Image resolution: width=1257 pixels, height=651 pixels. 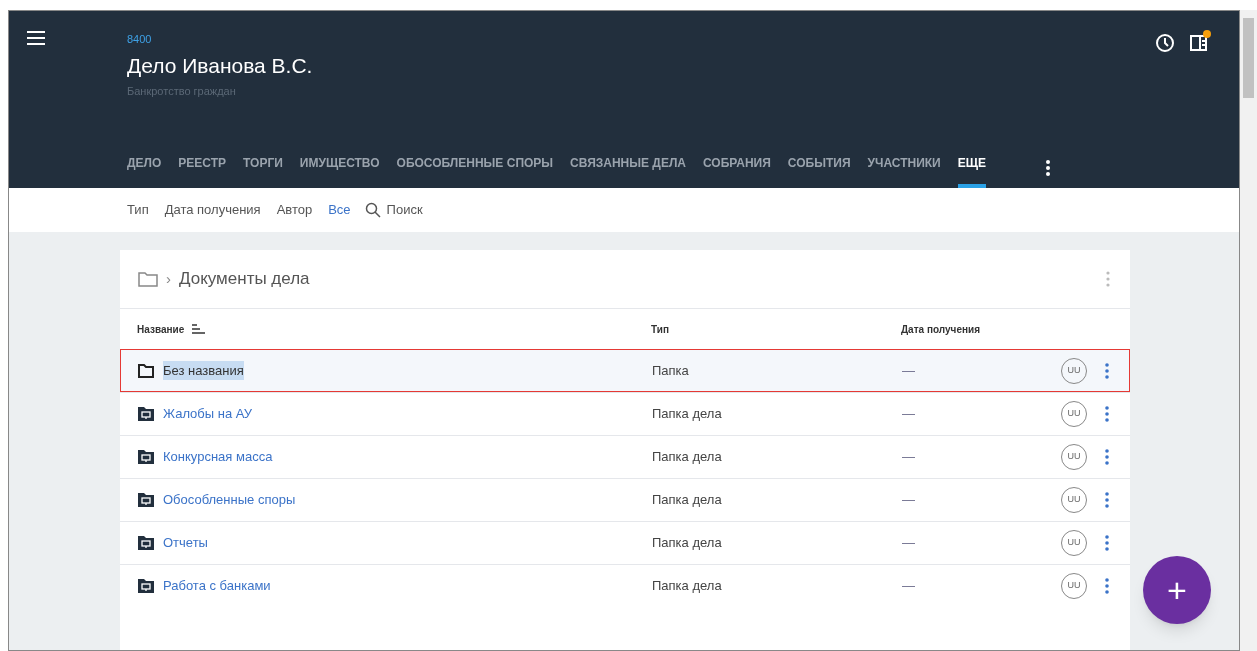 I want to click on filter-option: Все, so click(x=339, y=210).